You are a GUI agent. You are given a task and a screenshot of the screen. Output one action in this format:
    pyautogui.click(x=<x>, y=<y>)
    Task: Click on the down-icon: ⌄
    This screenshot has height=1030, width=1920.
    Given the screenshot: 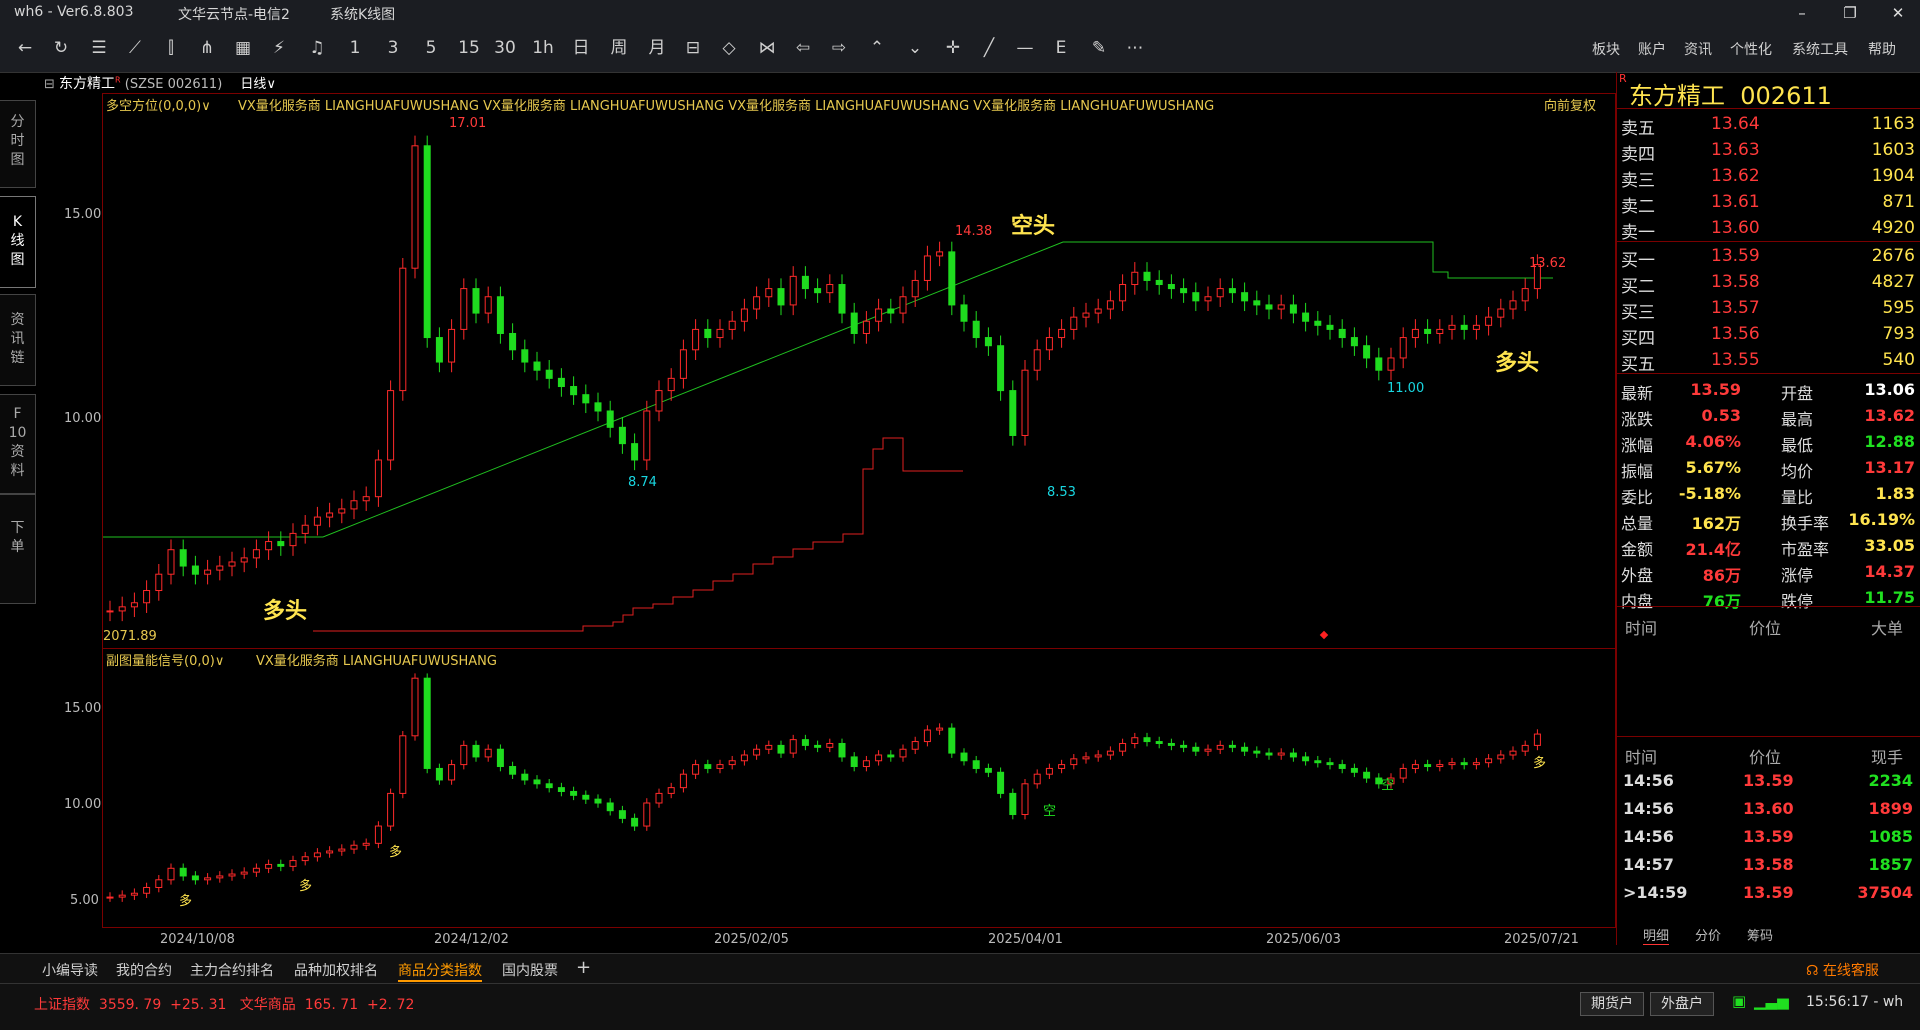 What is the action you would take?
    pyautogui.click(x=915, y=48)
    